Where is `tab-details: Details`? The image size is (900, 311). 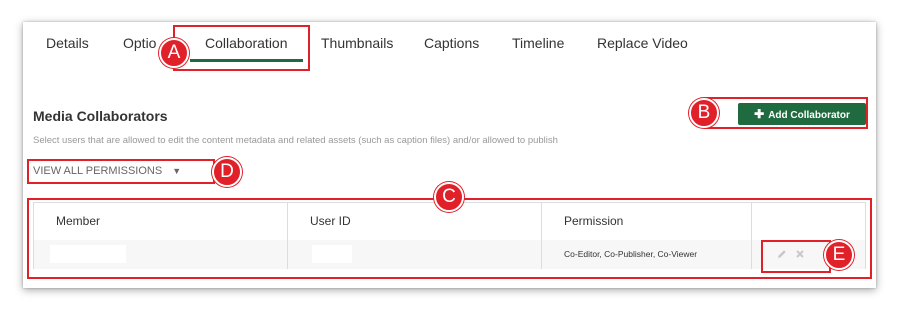 tab-details: Details is located at coordinates (67, 43).